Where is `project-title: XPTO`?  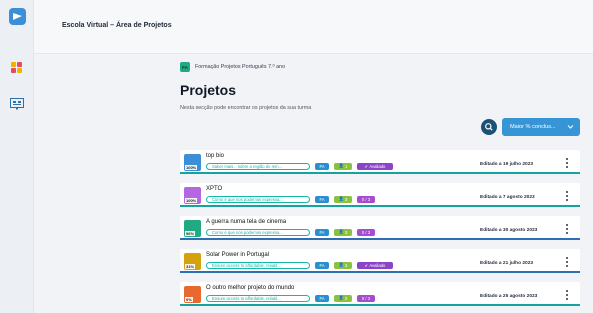 project-title: XPTO is located at coordinates (214, 189).